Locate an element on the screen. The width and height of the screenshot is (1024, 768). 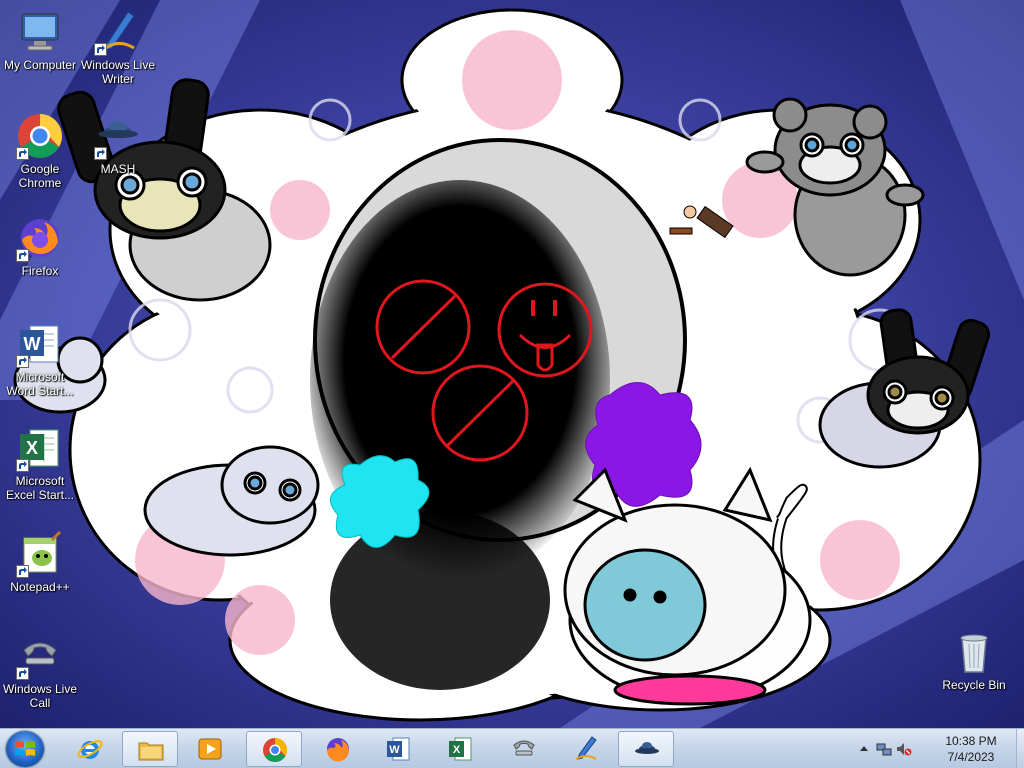
taskbar-internet-explorer-button is located at coordinates (90, 749).